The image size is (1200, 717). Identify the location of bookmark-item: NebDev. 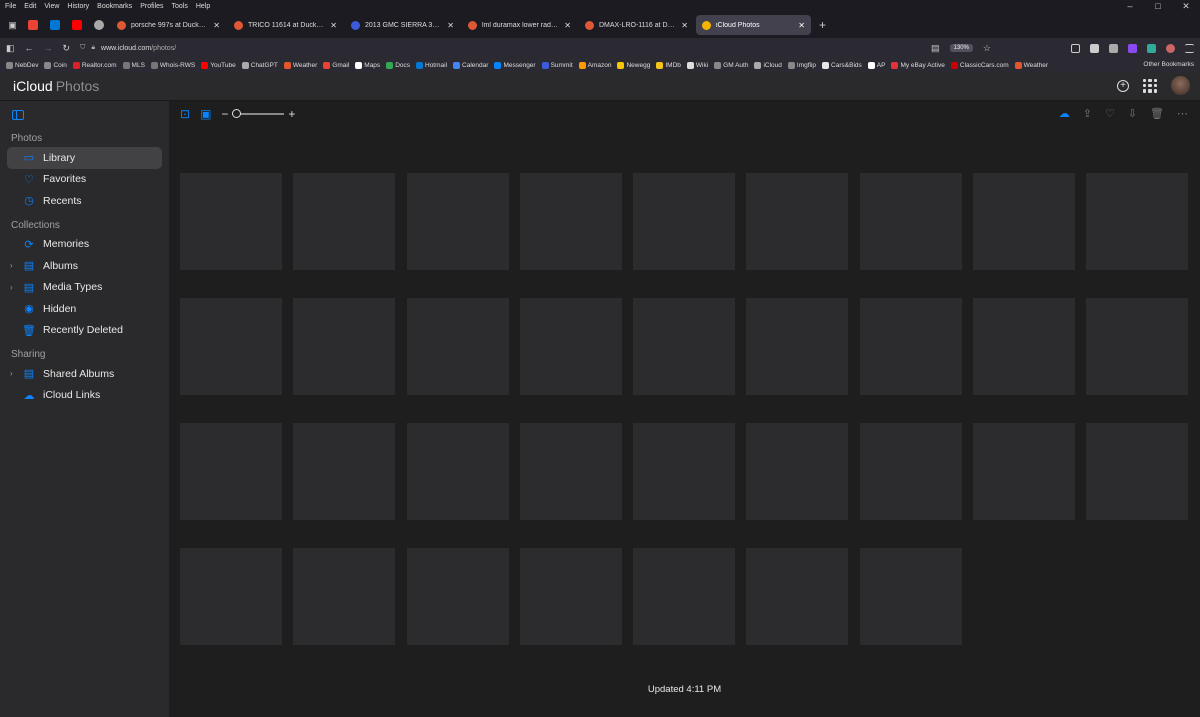
(22, 65).